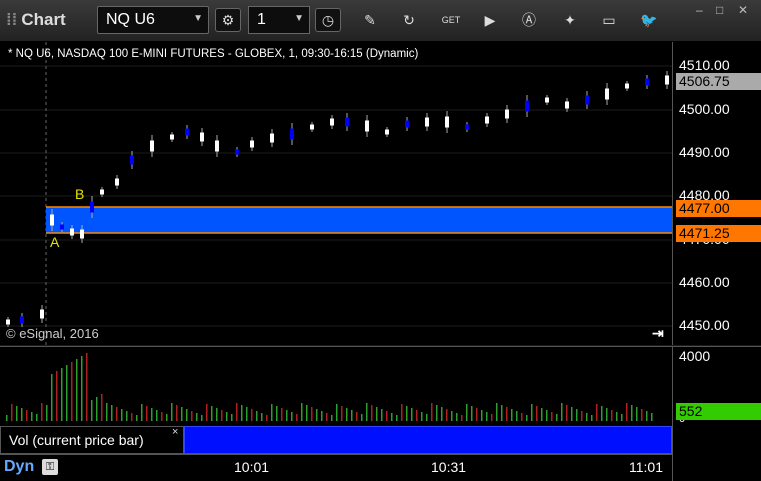  I want to click on tools-button: ✦, so click(570, 20).